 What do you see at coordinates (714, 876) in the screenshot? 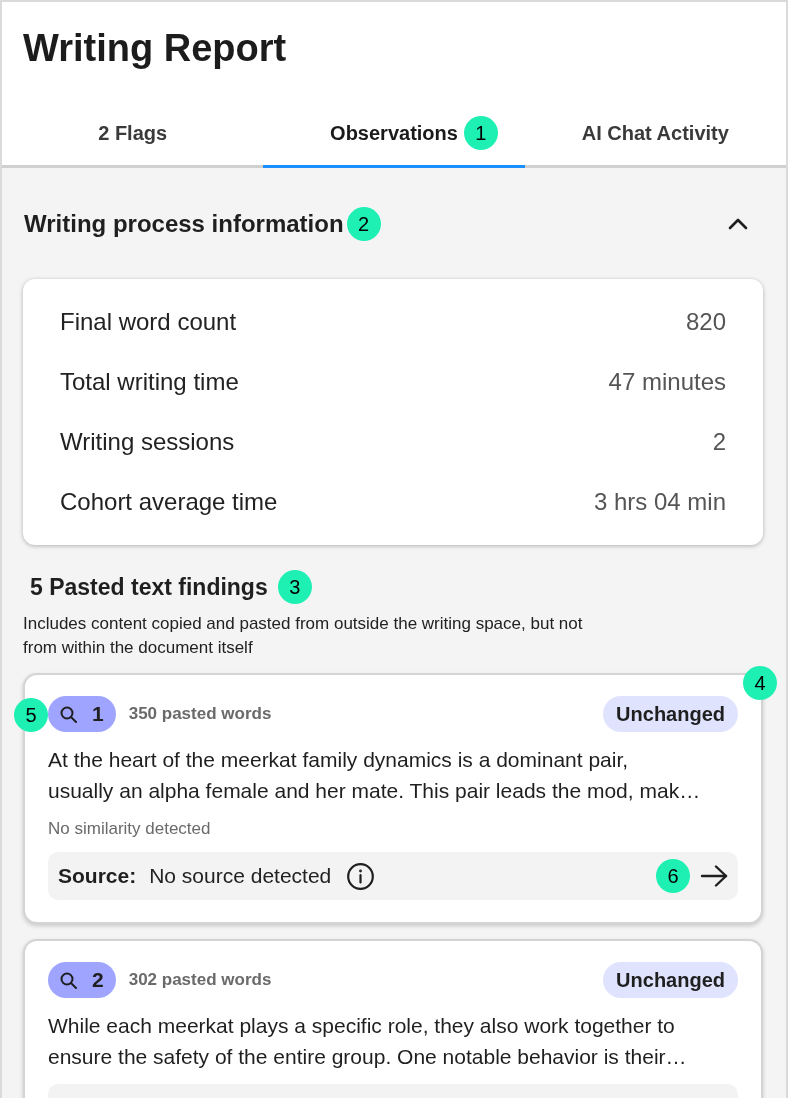
I see `arrow-right-icon` at bounding box center [714, 876].